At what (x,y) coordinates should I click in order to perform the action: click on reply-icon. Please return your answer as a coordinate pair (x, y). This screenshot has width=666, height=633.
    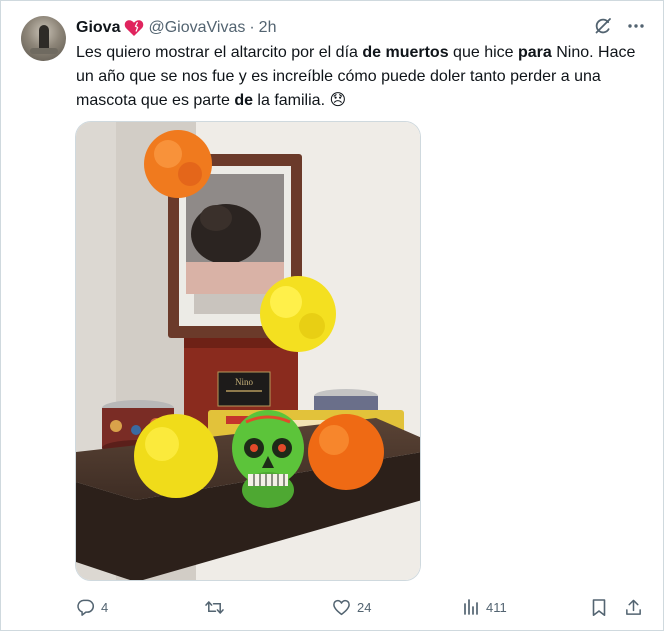
    Looking at the image, I should click on (85, 607).